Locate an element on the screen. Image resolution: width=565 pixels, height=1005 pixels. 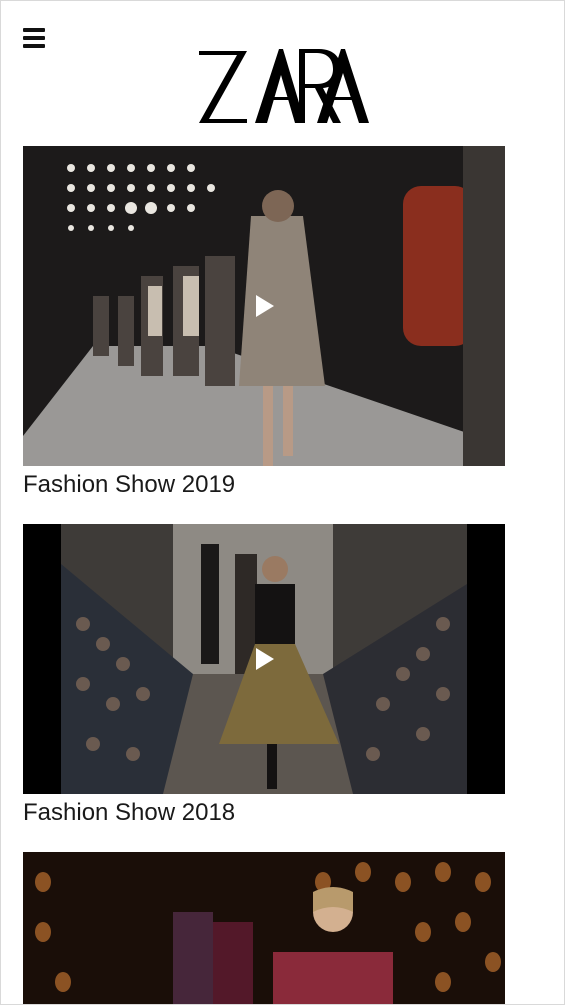
video-thumbnail is located at coordinates (264, 928).